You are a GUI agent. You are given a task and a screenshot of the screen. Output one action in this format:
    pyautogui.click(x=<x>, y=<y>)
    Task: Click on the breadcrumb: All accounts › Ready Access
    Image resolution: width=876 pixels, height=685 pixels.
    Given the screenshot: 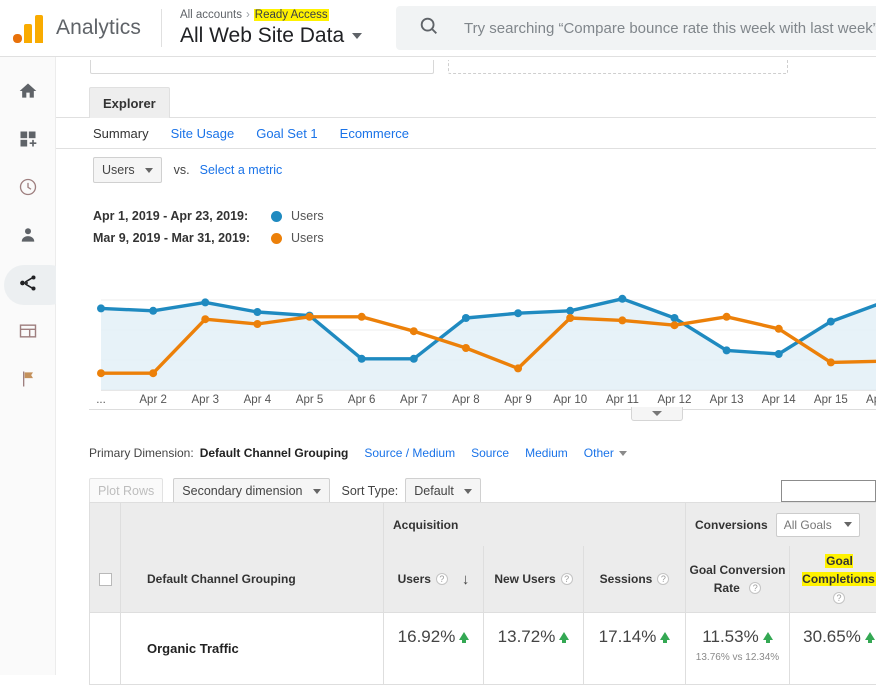 What is the action you would take?
    pyautogui.click(x=275, y=15)
    